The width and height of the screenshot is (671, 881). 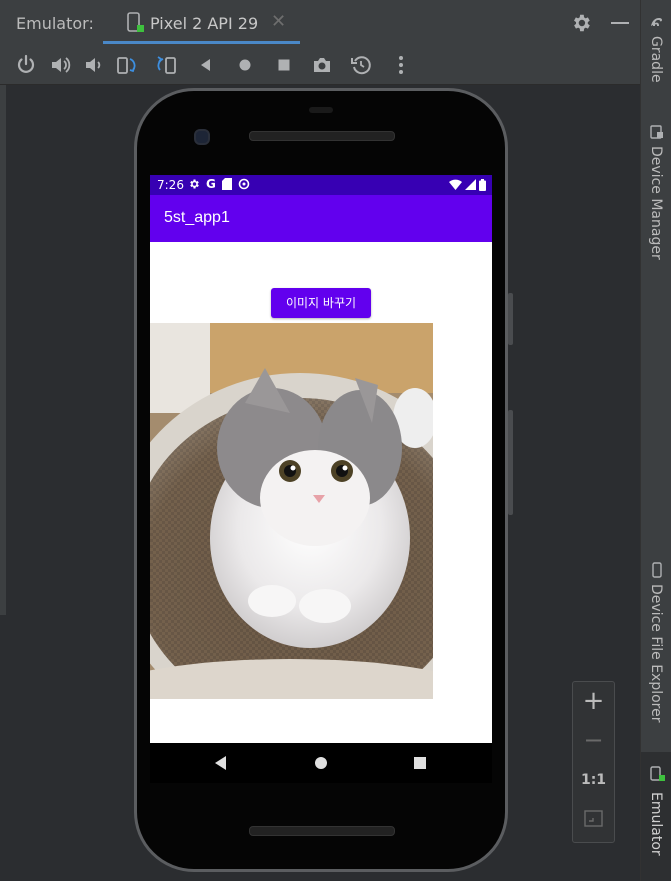 I want to click on nav-back-icon, so click(x=221, y=763).